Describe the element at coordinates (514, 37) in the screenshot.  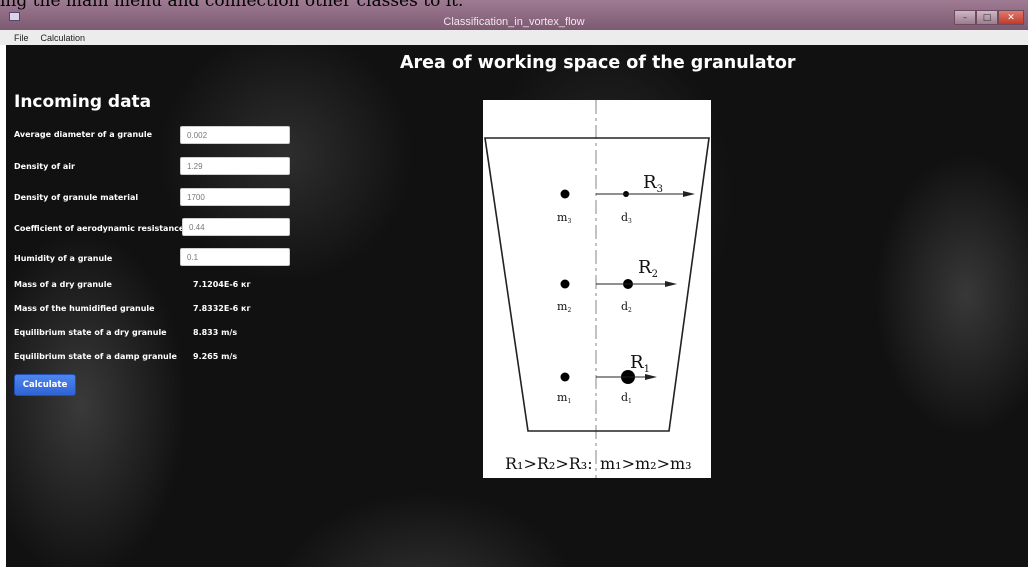
I see `menu-bar: File Calculation` at that location.